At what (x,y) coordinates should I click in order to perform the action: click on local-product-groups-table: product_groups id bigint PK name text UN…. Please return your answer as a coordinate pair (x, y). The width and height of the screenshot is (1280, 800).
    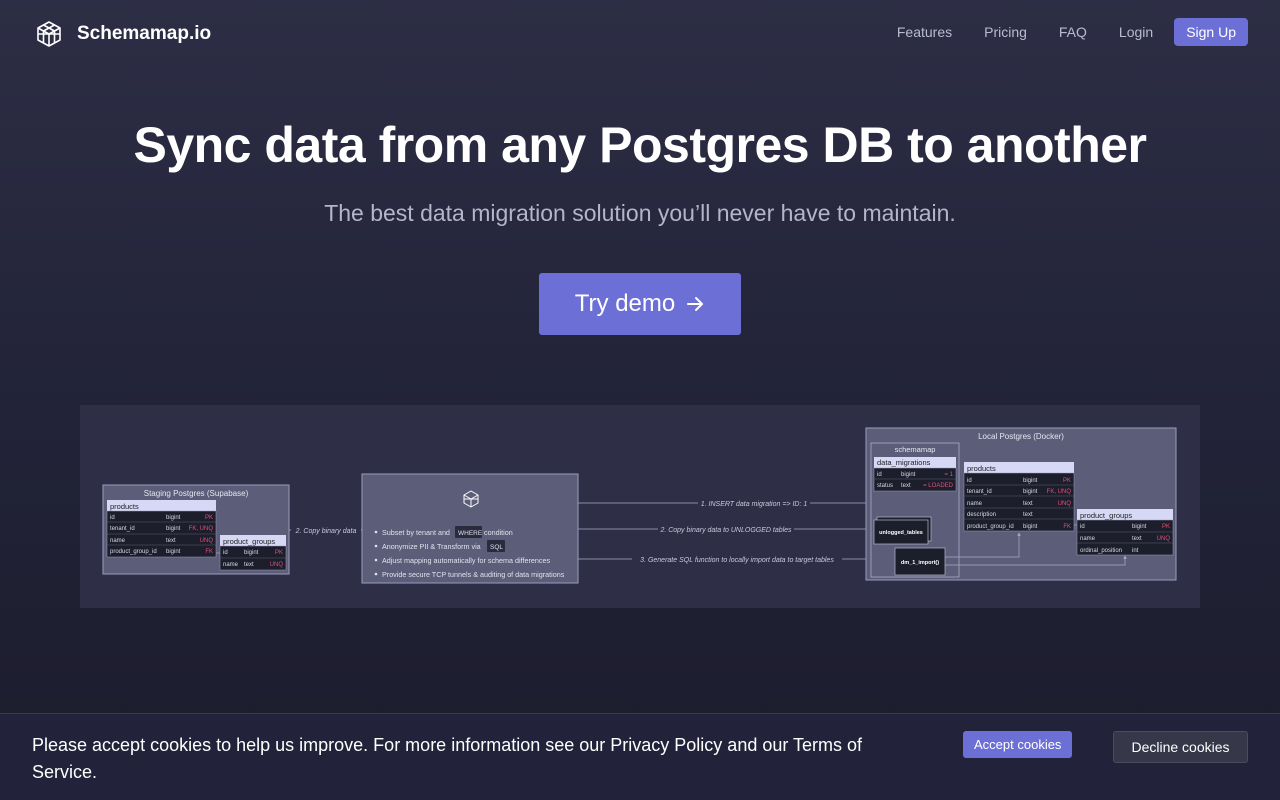
    Looking at the image, I should click on (1125, 532).